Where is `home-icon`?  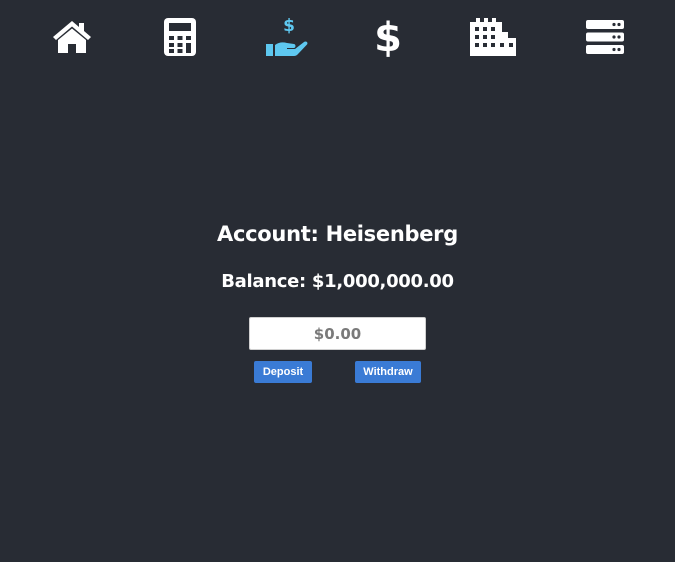 home-icon is located at coordinates (72, 37).